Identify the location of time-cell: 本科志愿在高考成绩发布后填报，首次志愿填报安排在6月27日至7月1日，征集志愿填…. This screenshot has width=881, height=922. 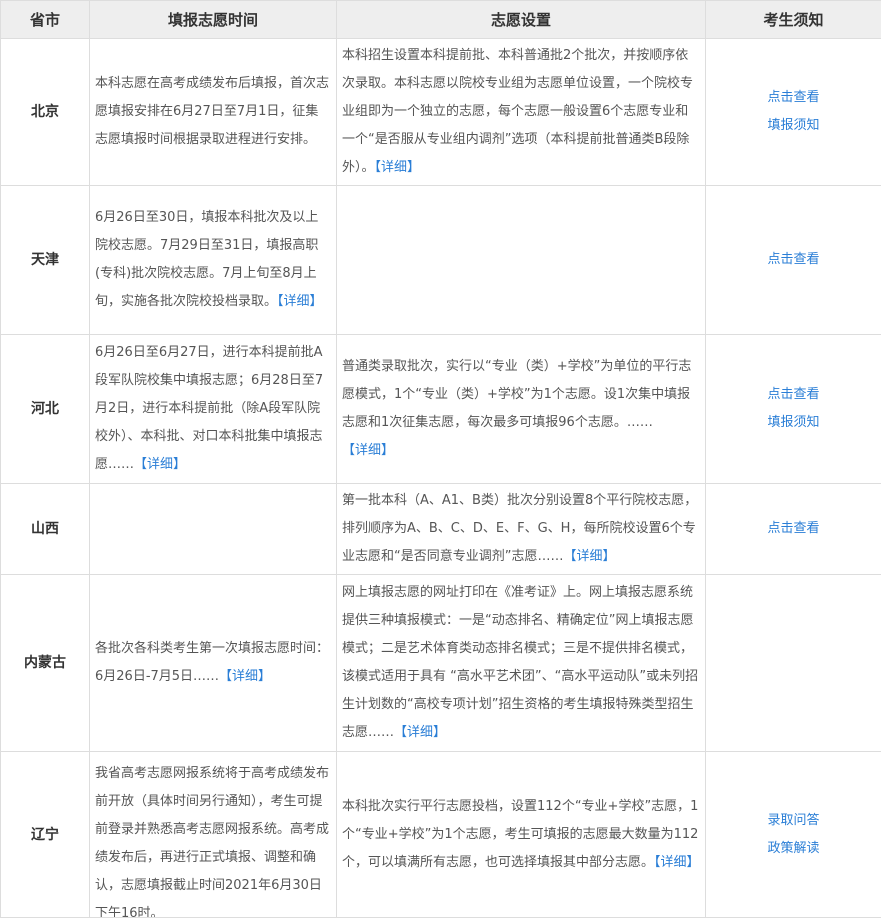
(213, 112).